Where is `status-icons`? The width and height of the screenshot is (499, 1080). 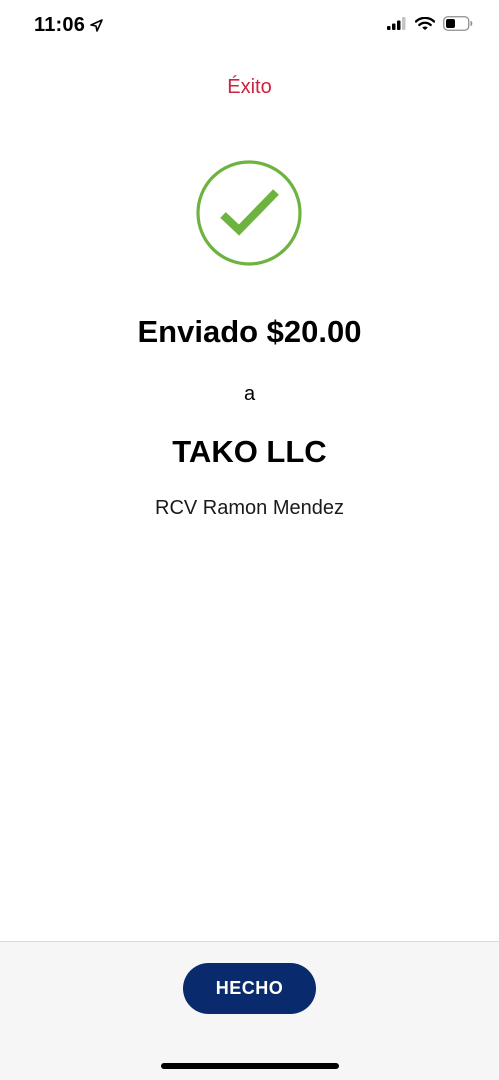
status-icons is located at coordinates (430, 23).